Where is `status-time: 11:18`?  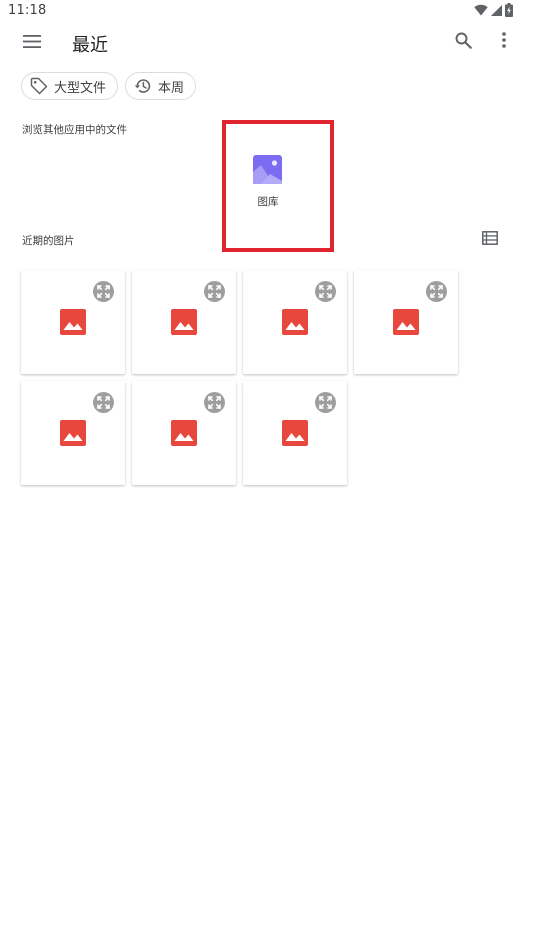
status-time: 11:18 is located at coordinates (27, 10).